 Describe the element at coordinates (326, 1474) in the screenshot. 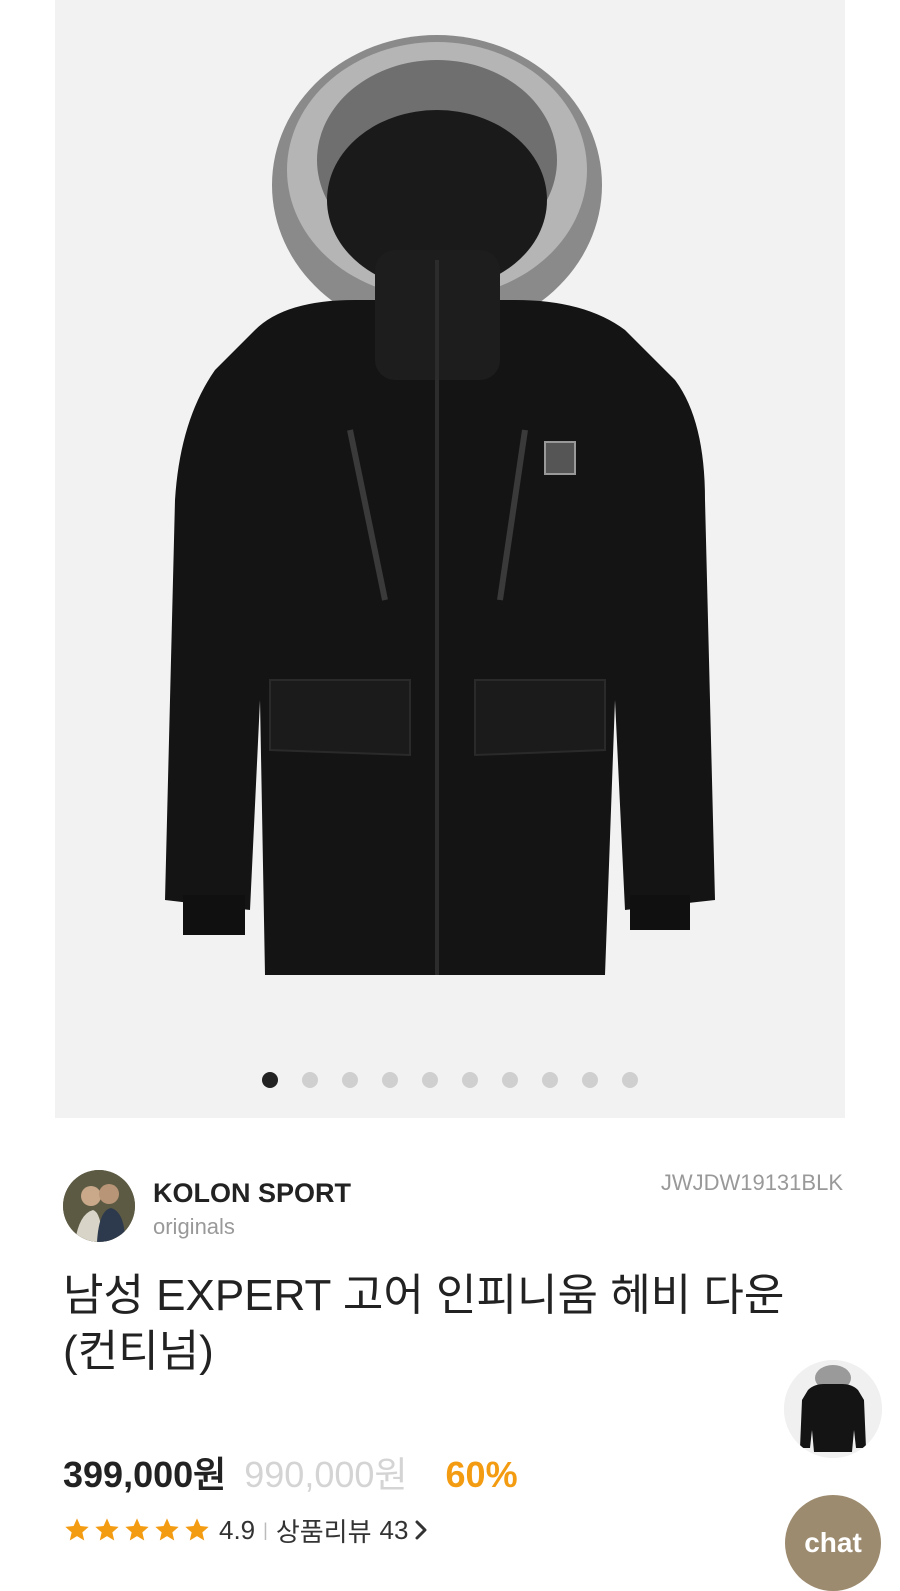

I see `original-price: 990,000원` at that location.